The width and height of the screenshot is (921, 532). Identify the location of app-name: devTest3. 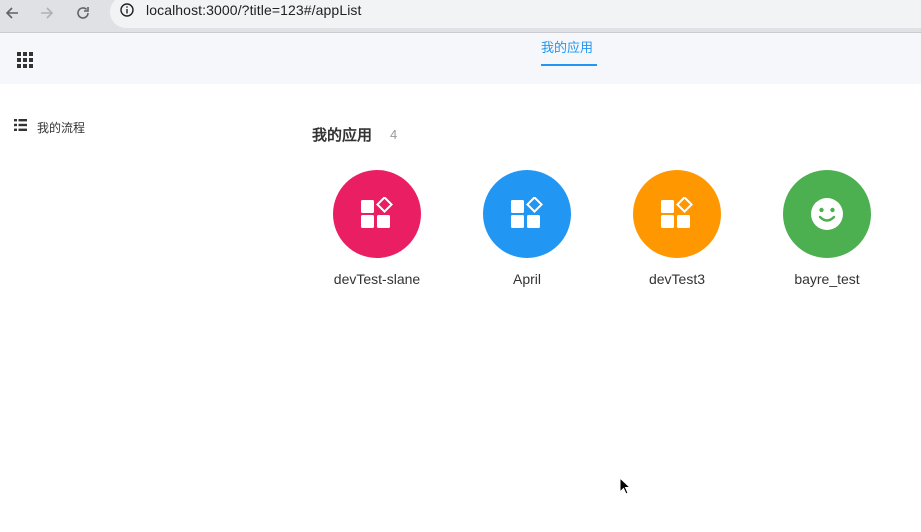
(677, 279).